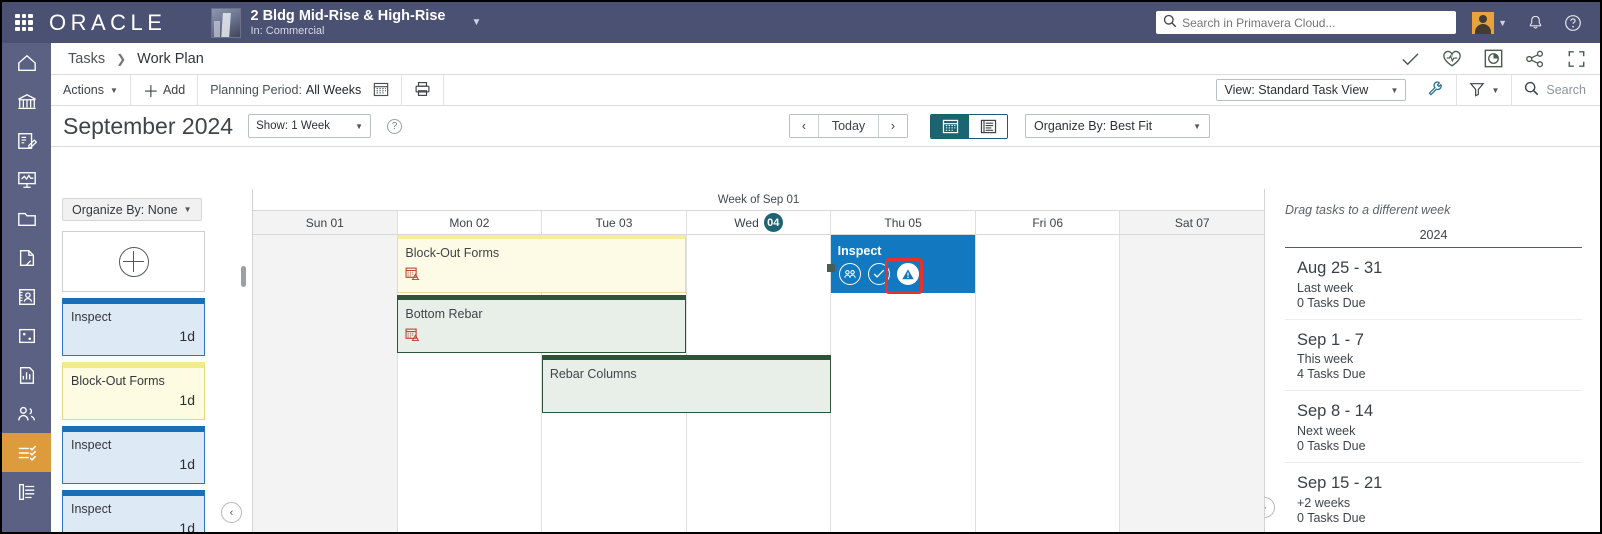  Describe the element at coordinates (1433, 238) in the screenshot. I see `weeks-year-header: 2024` at that location.